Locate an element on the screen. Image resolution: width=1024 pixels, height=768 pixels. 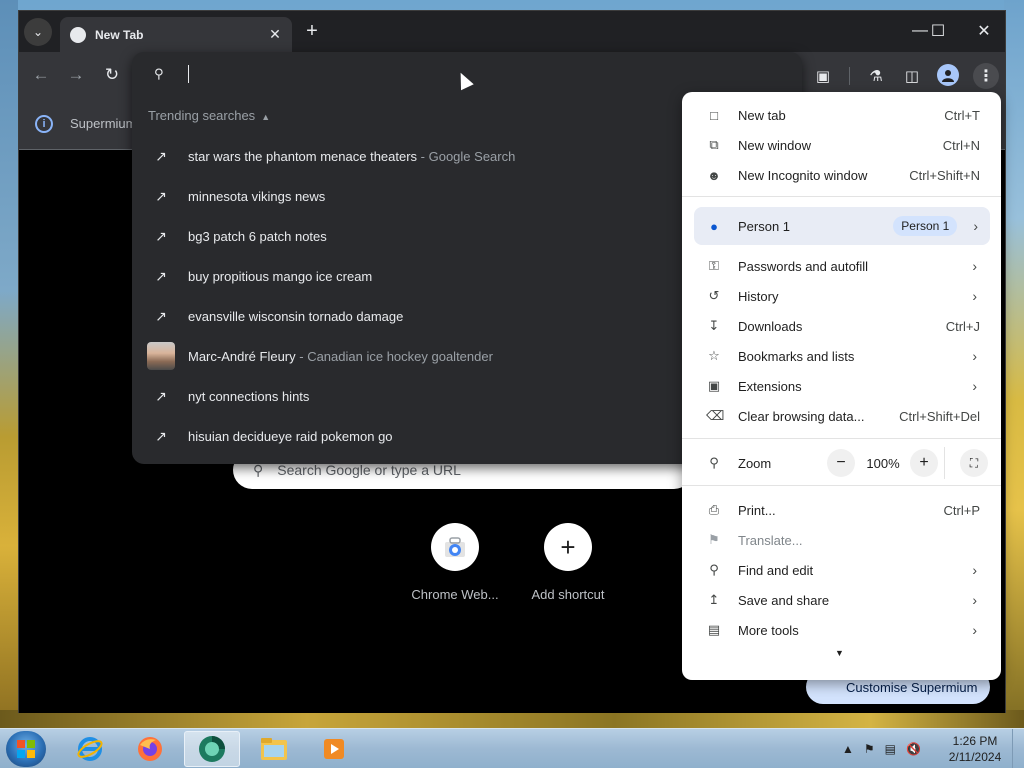
suggestion-text: nyt connections hints is located at coordinates (249, 396).